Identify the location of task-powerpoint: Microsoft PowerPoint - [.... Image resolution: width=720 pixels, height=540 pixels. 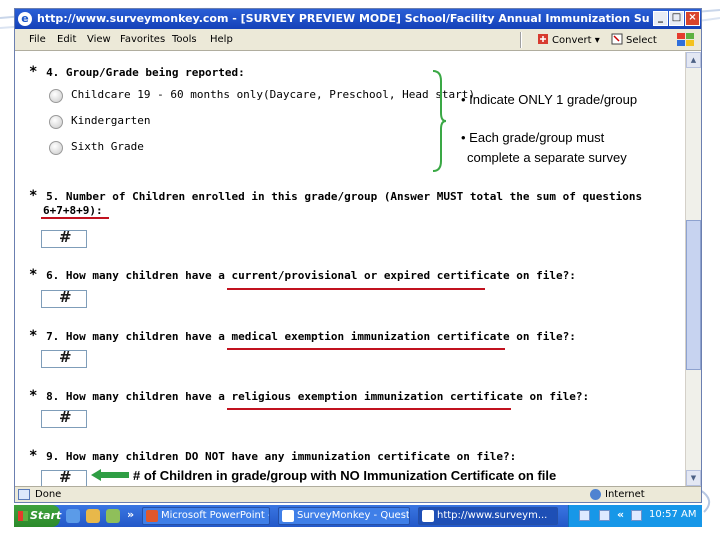
(206, 516).